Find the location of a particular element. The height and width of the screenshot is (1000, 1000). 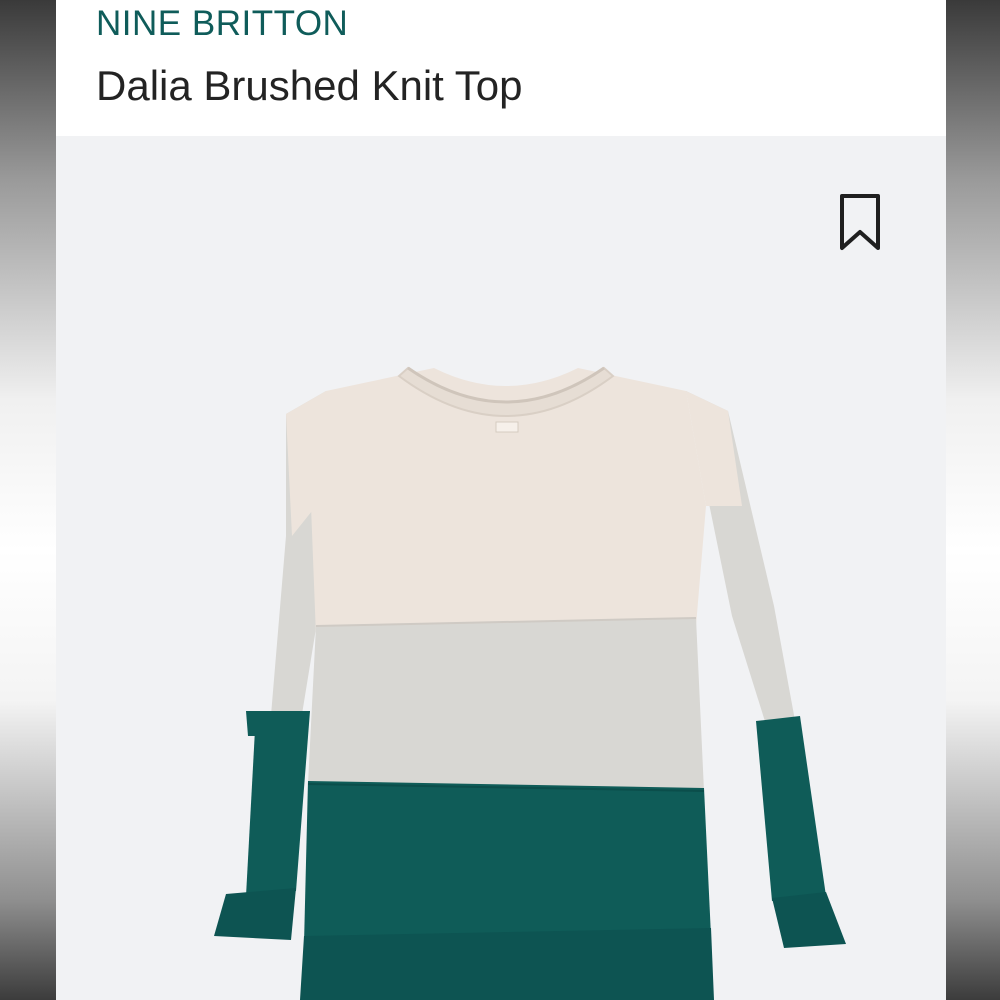

product-title: Dalia Brushed Knit Top is located at coordinates (309, 85).